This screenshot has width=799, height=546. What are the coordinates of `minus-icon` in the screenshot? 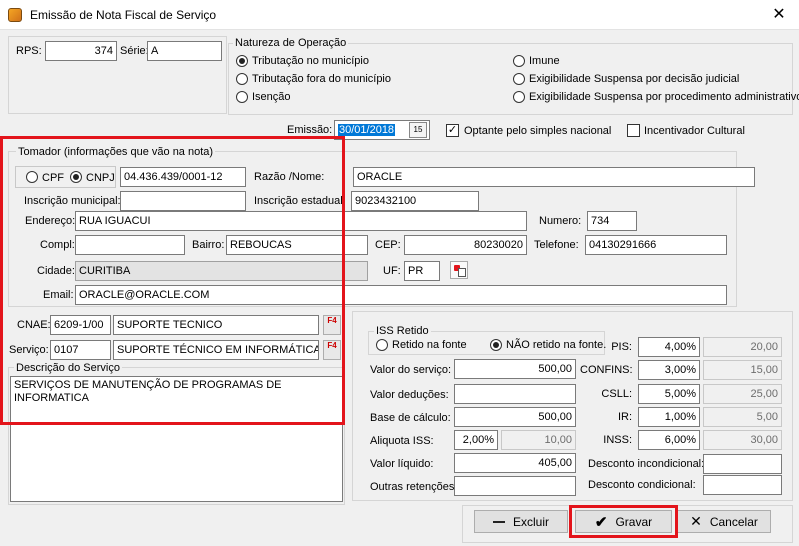 It's located at (498, 521).